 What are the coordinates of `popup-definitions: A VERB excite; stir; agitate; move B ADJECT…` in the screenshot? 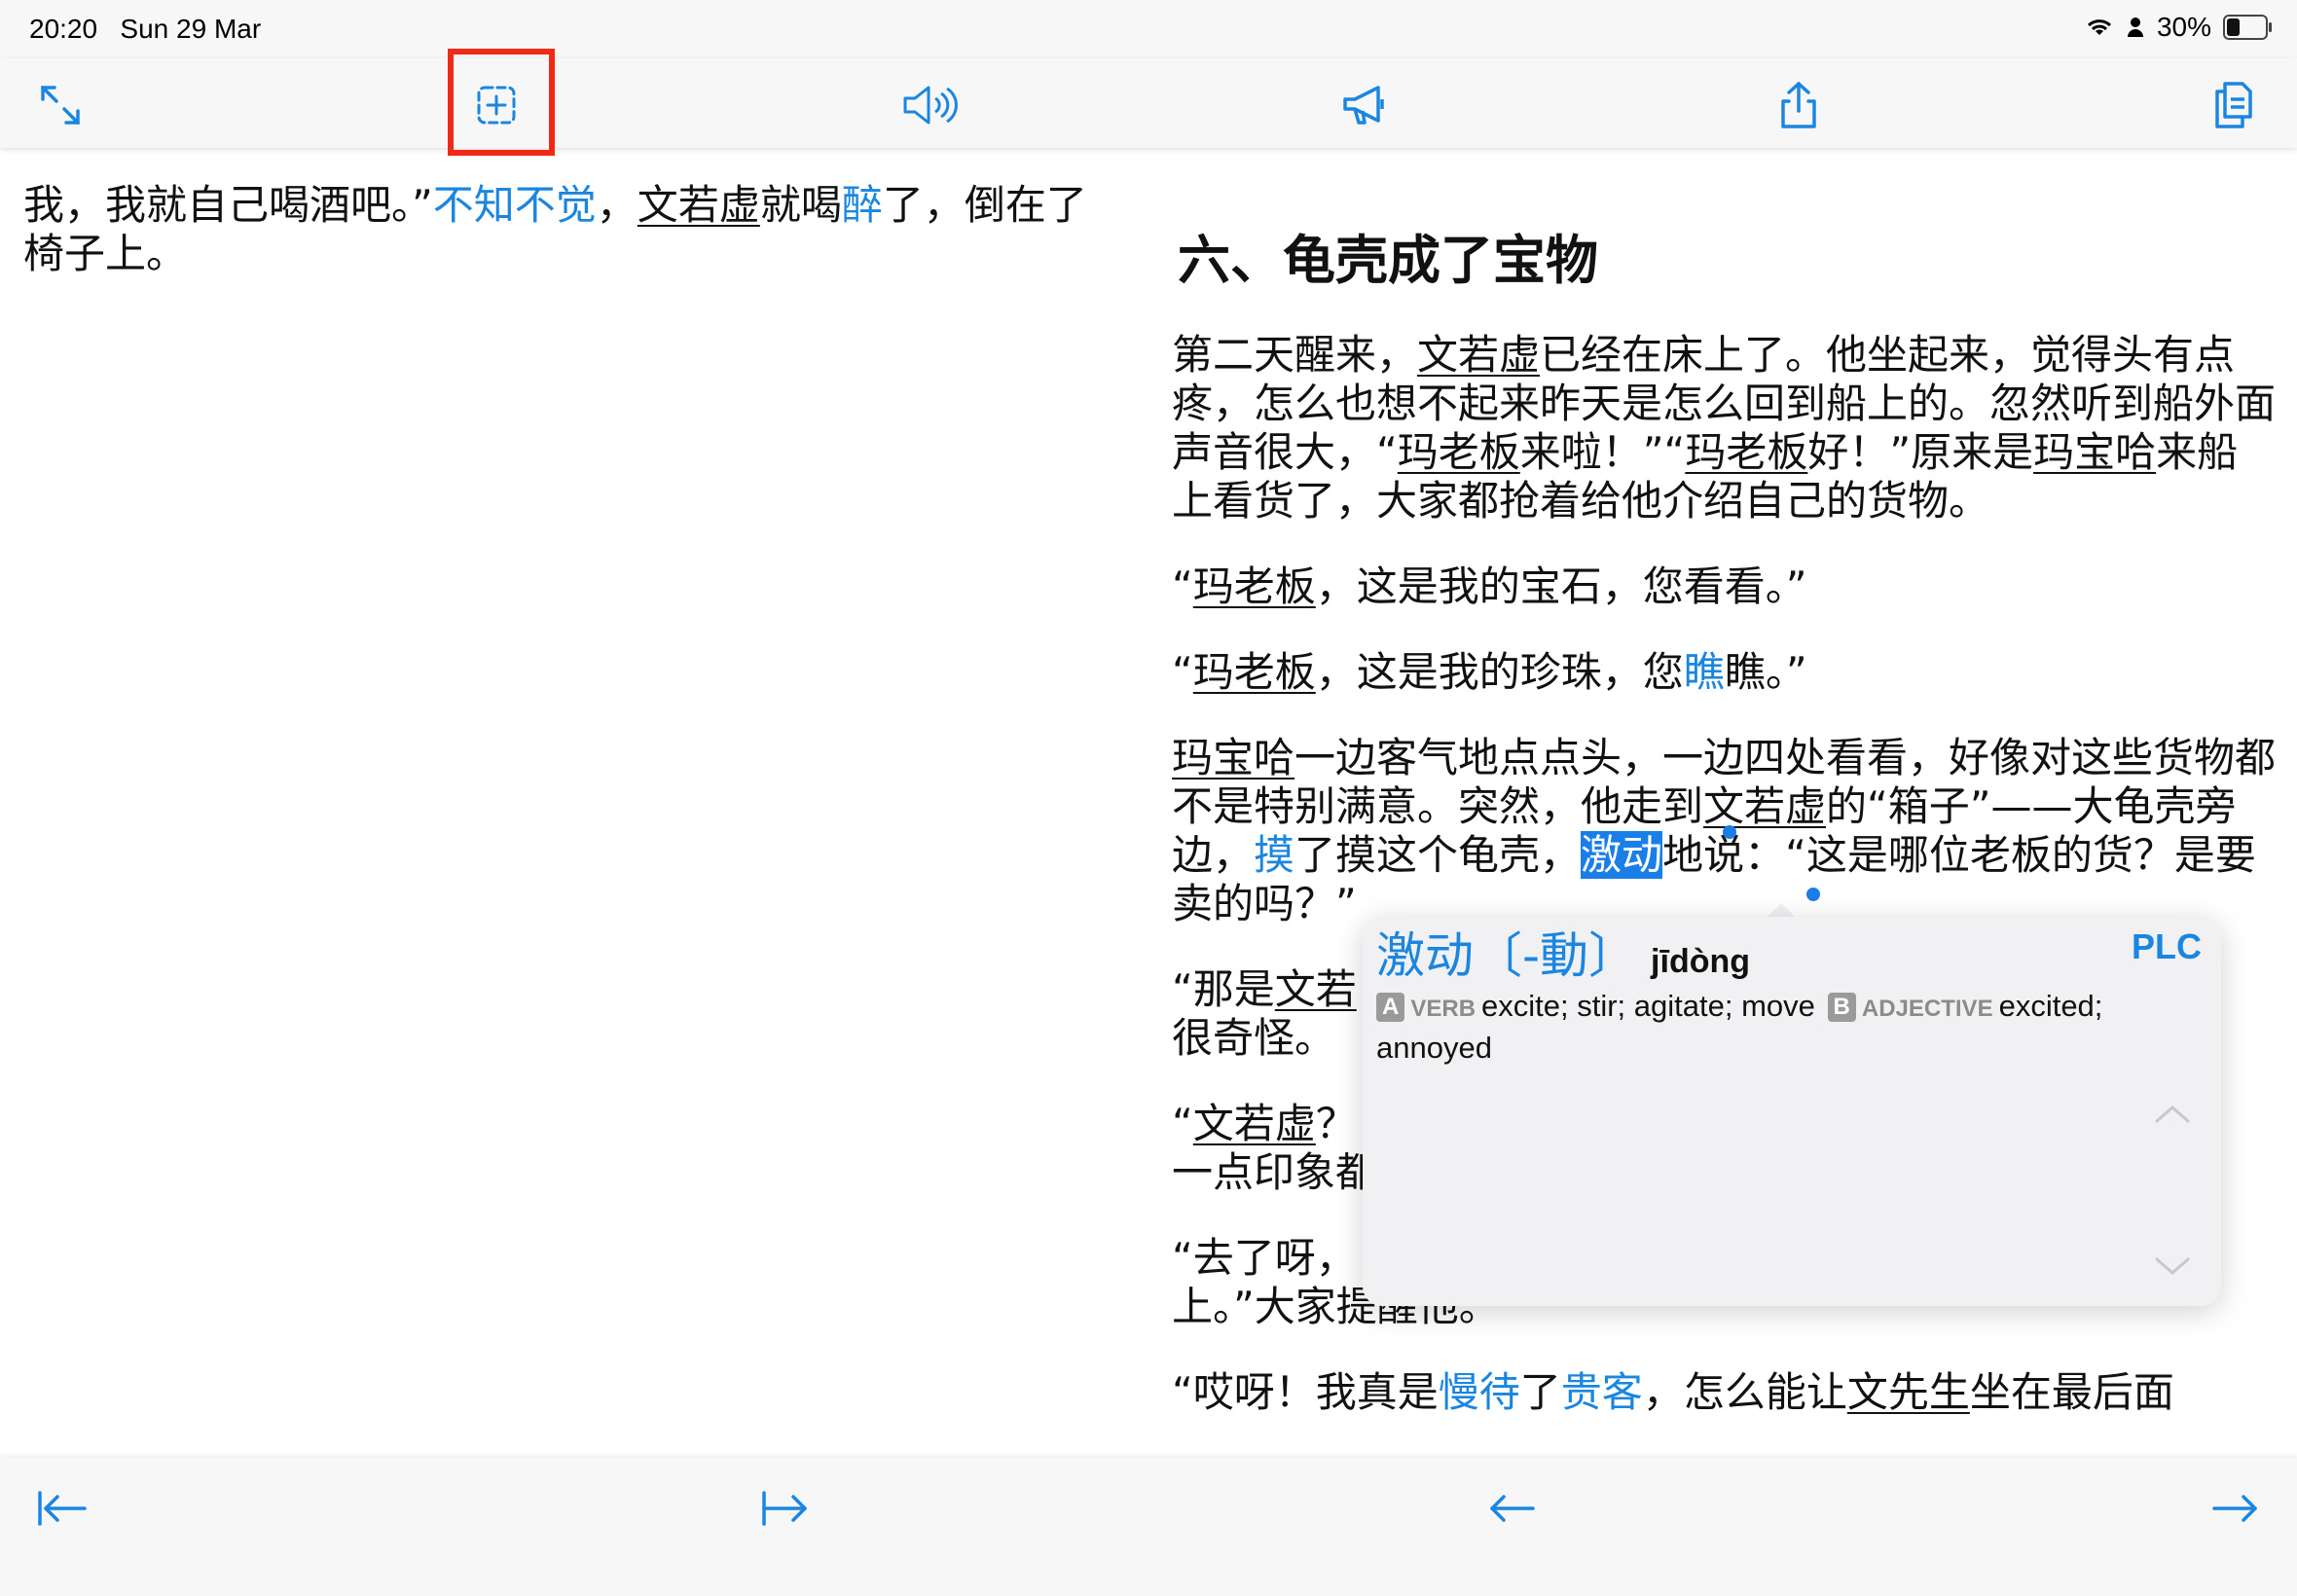 It's located at (1760, 1027).